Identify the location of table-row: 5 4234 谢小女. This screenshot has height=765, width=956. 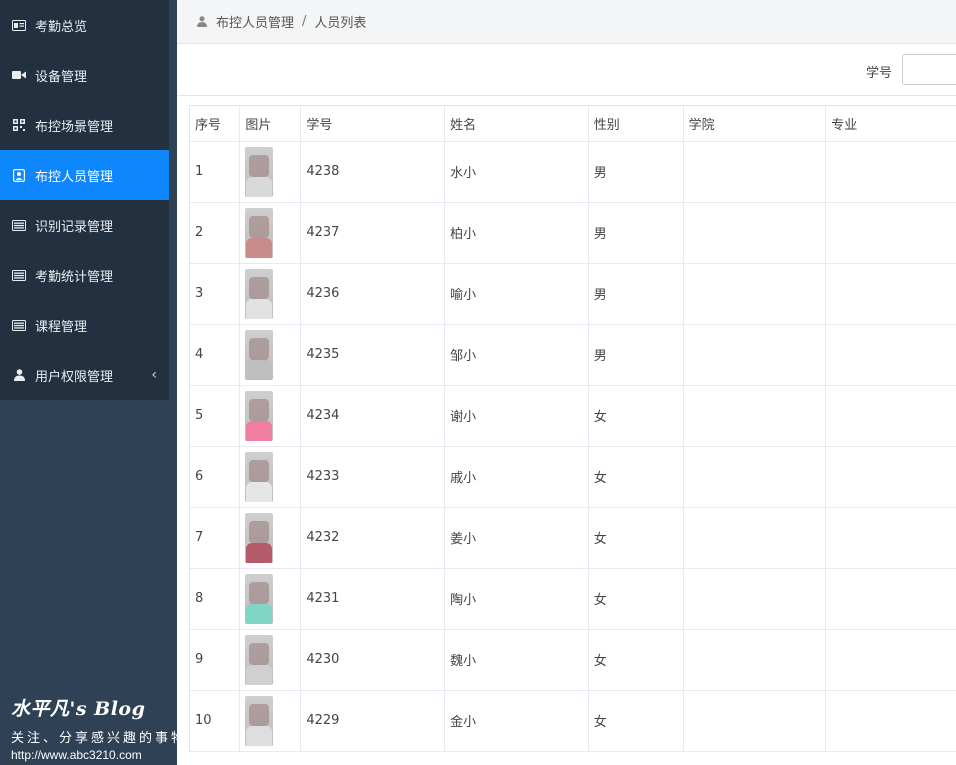
(573, 416).